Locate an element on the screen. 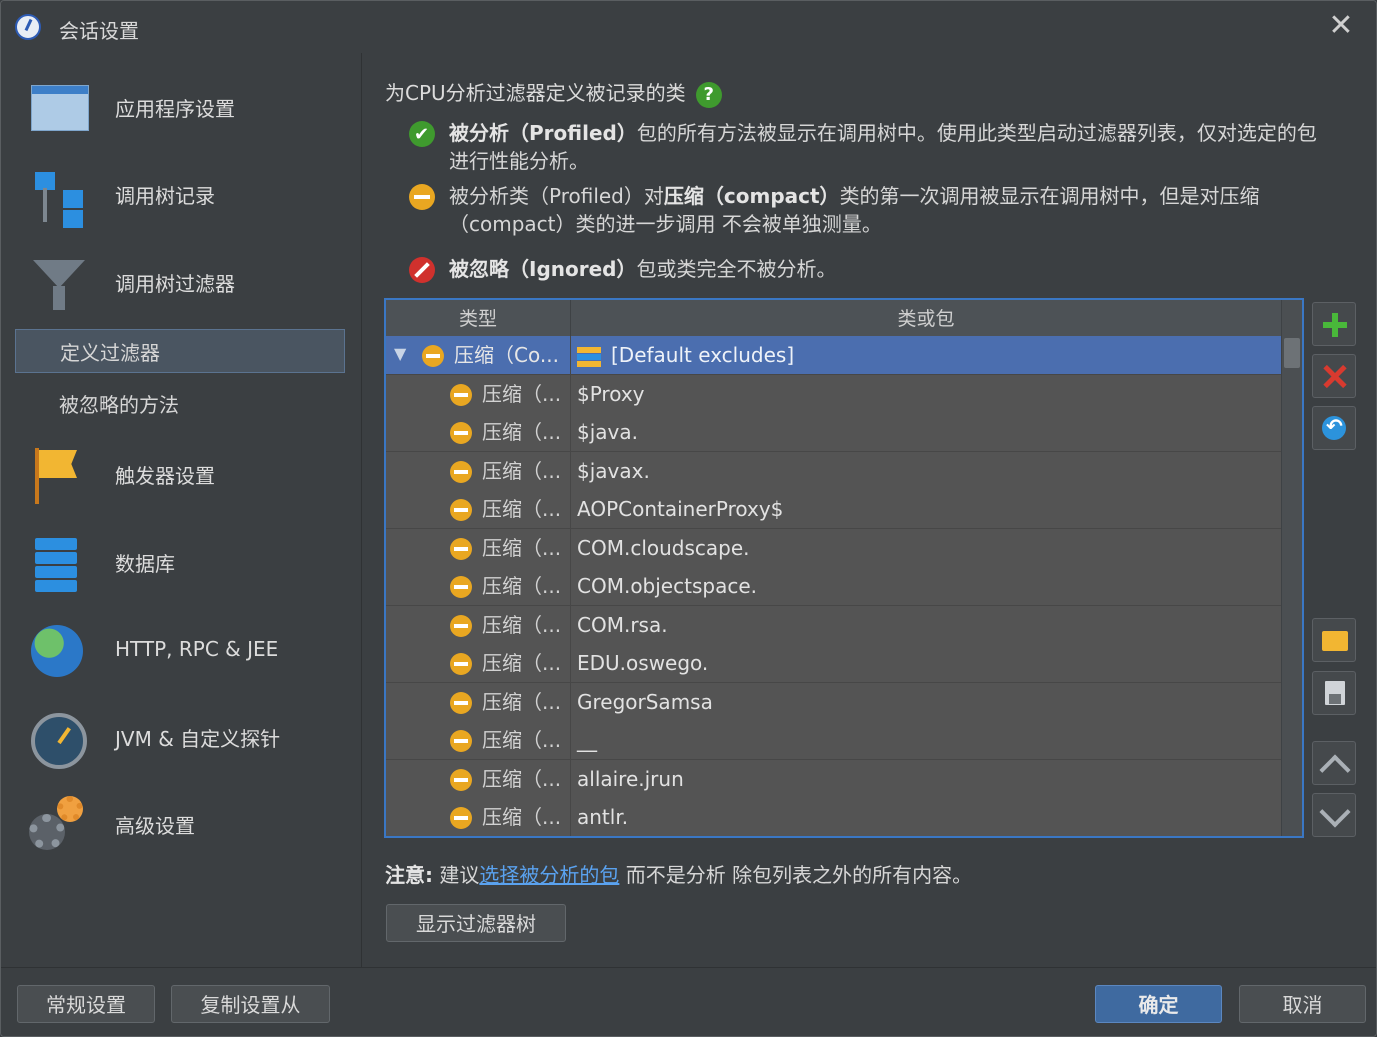 Image resolution: width=1377 pixels, height=1037 pixels. cancel-button: 取消 is located at coordinates (1302, 1004).